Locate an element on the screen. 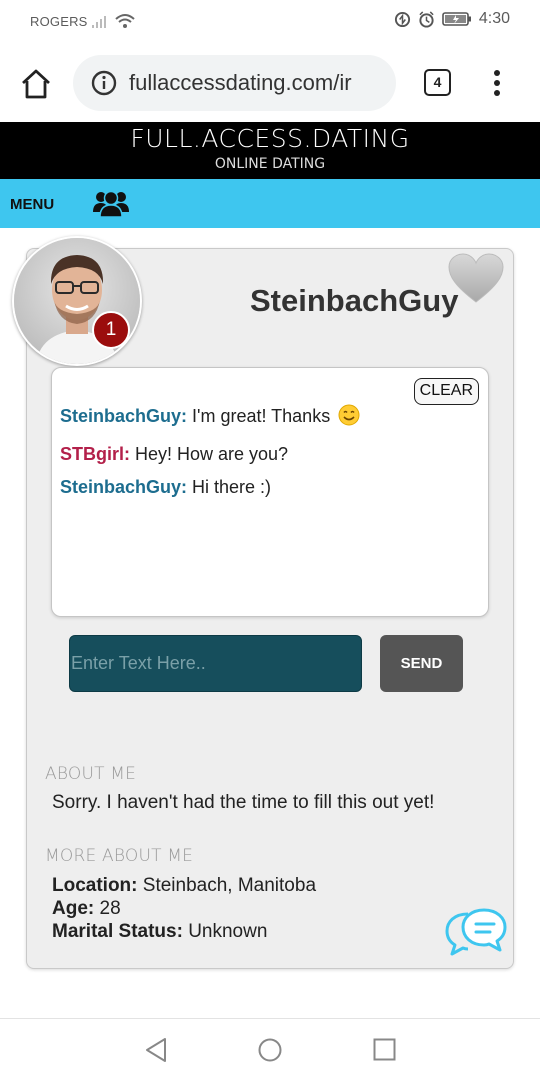 The width and height of the screenshot is (540, 1080). location-value: Steinbach, Manitoba is located at coordinates (227, 885).